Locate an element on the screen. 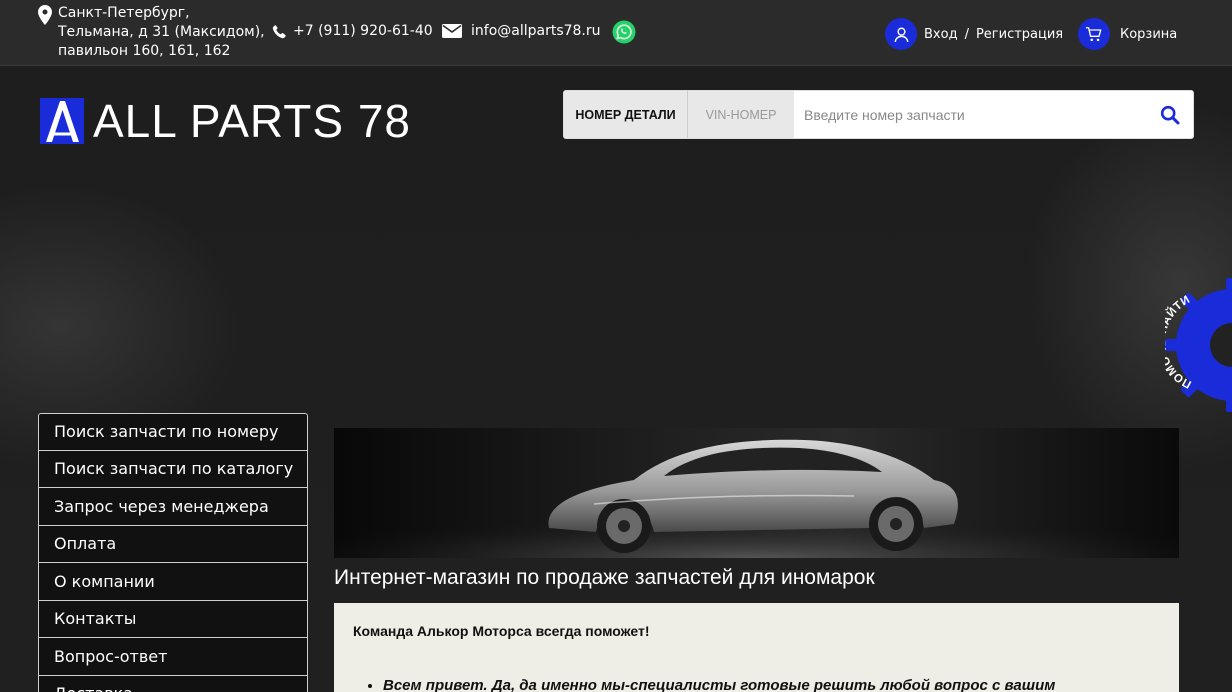  address-line-3: павильон 160, 161, 162 is located at coordinates (144, 51).